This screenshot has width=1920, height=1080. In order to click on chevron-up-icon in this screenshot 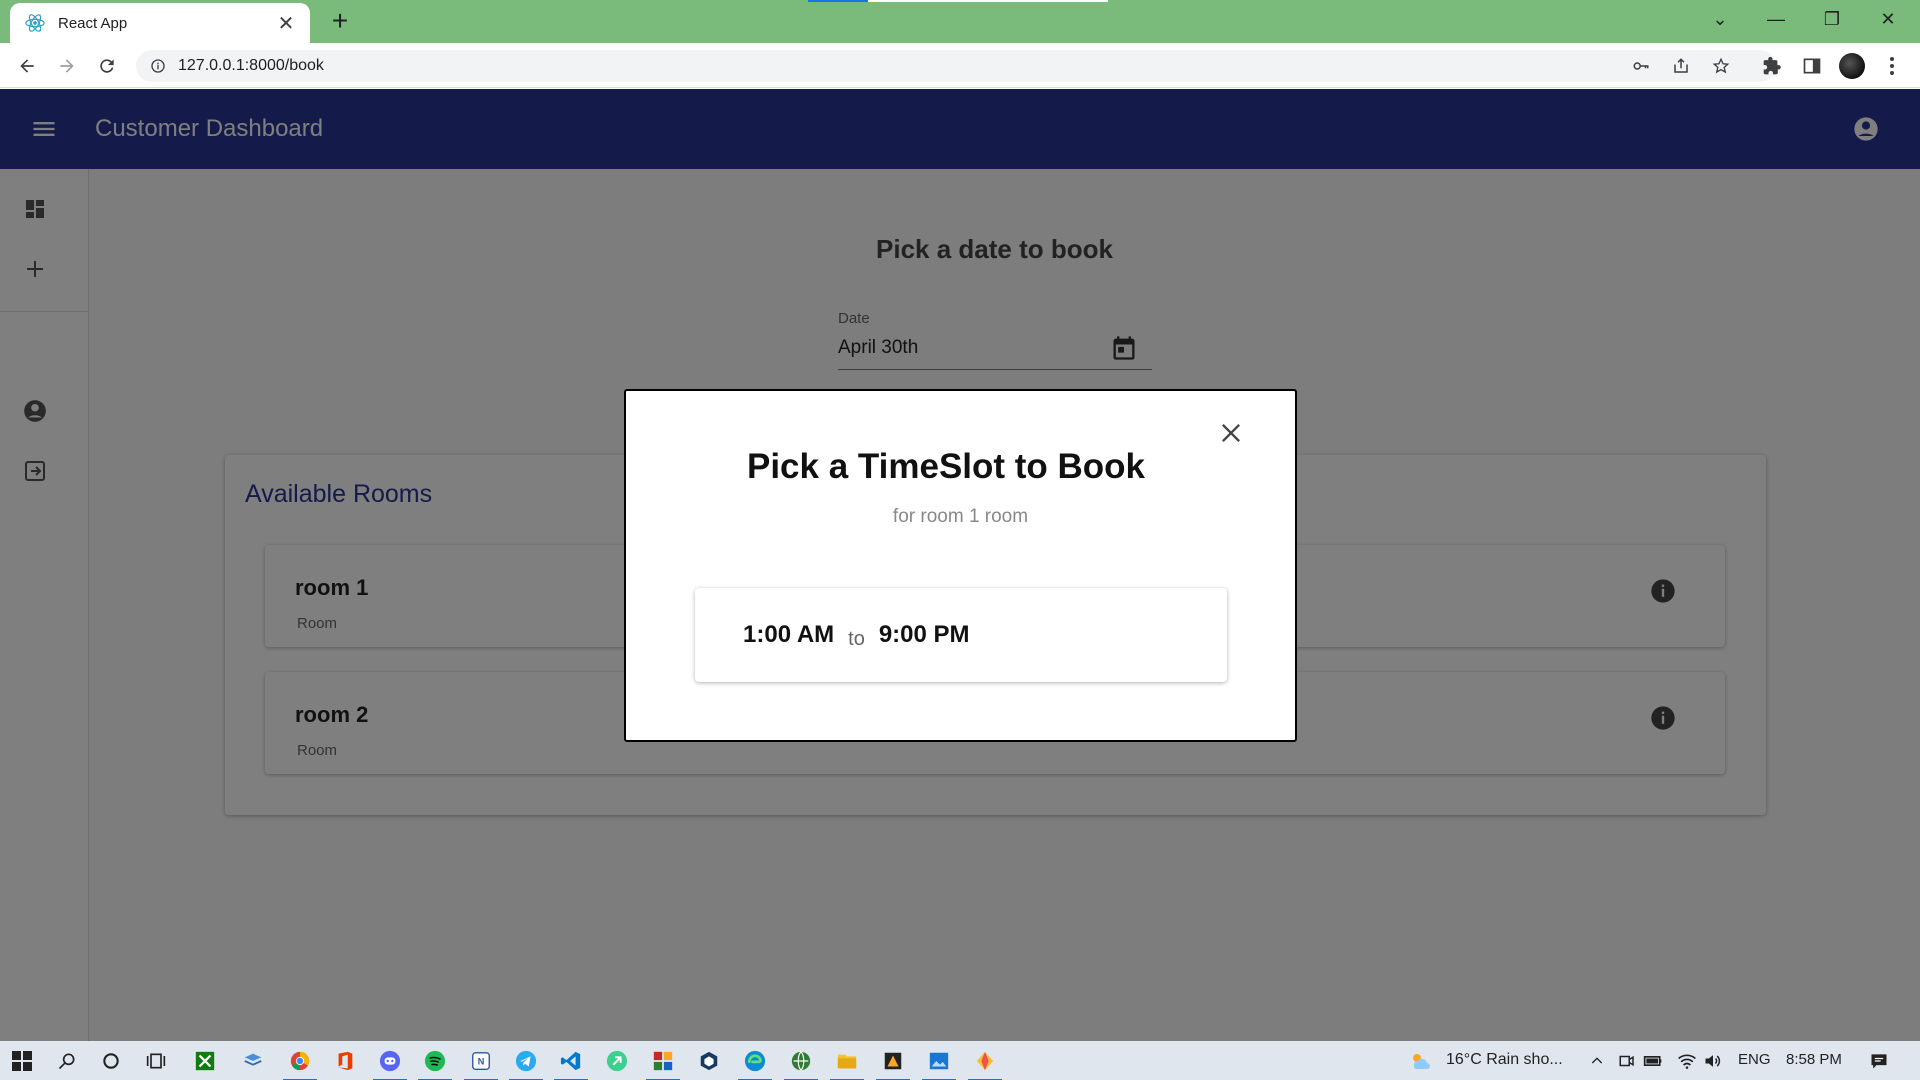, I will do `click(1597, 1061)`.